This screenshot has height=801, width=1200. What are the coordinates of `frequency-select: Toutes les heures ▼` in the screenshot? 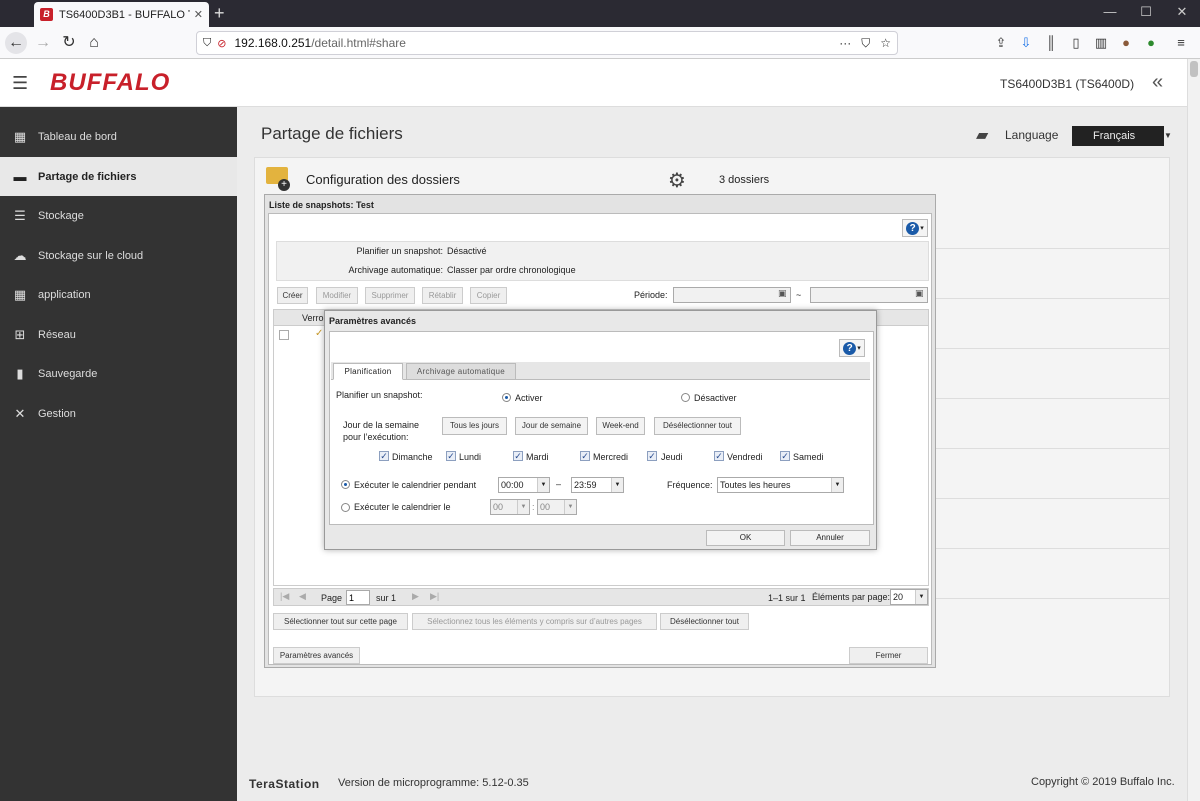 It's located at (780, 485).